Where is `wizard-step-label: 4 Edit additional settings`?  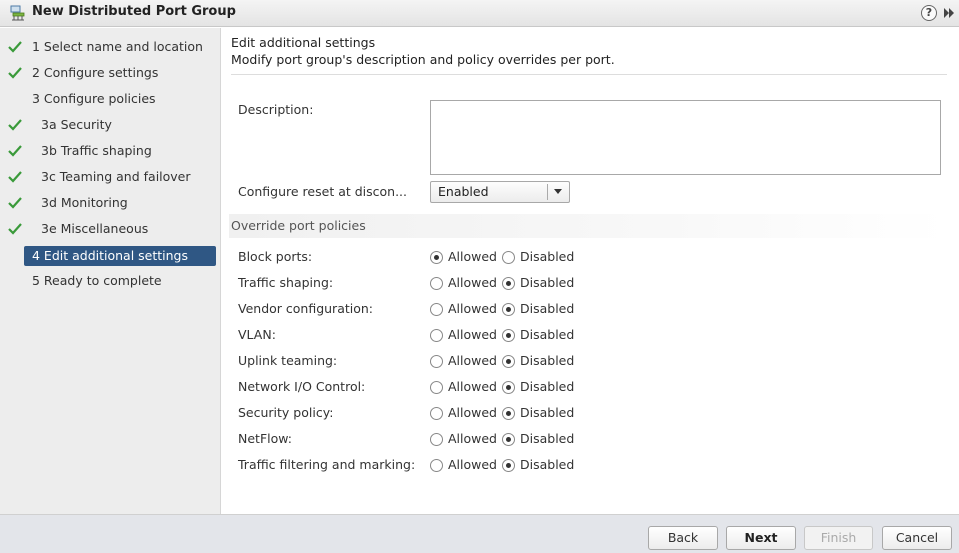
wizard-step-label: 4 Edit additional settings is located at coordinates (110, 255).